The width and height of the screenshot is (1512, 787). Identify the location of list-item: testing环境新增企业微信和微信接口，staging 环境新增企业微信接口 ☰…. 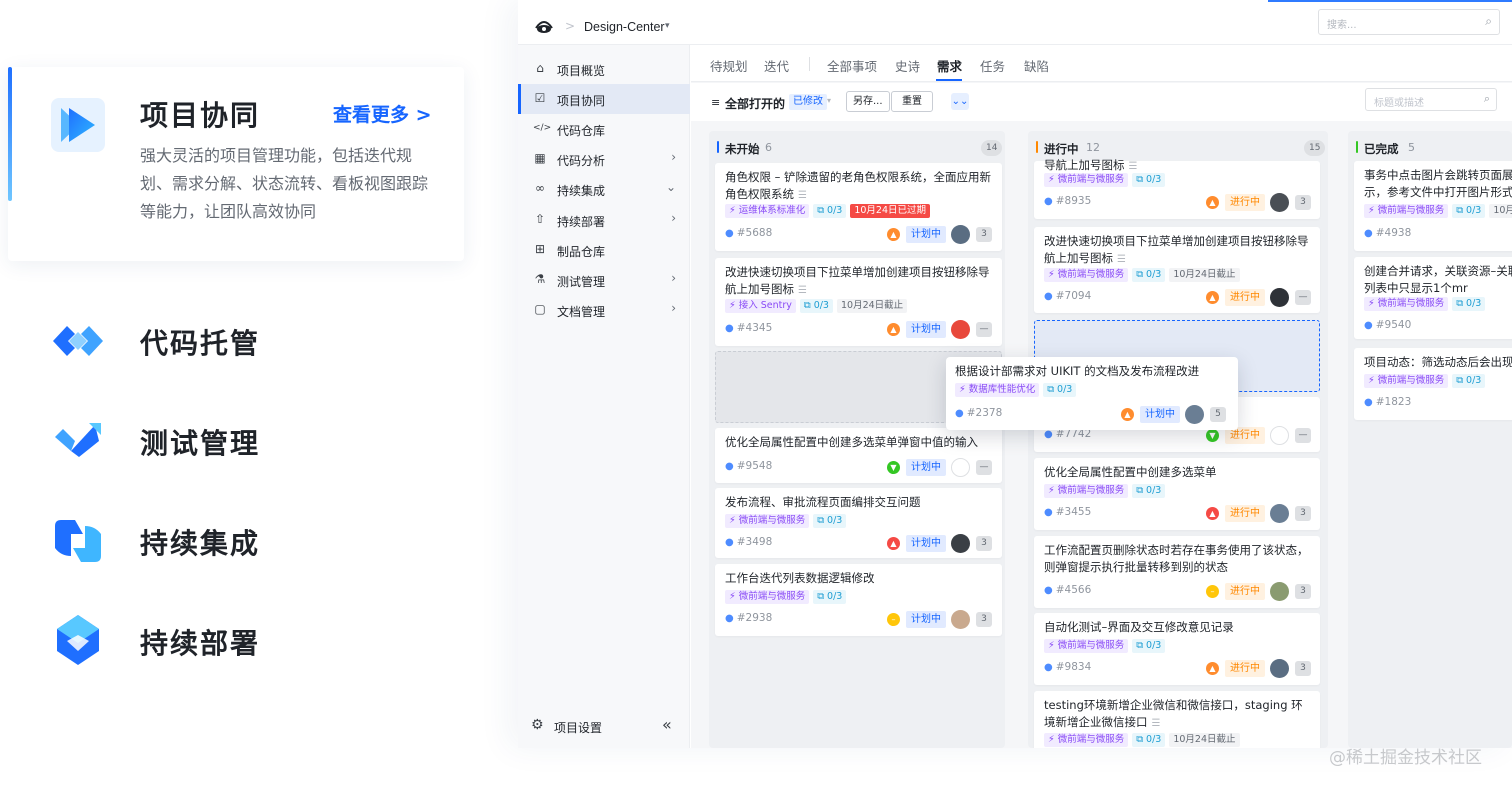
(1177, 719).